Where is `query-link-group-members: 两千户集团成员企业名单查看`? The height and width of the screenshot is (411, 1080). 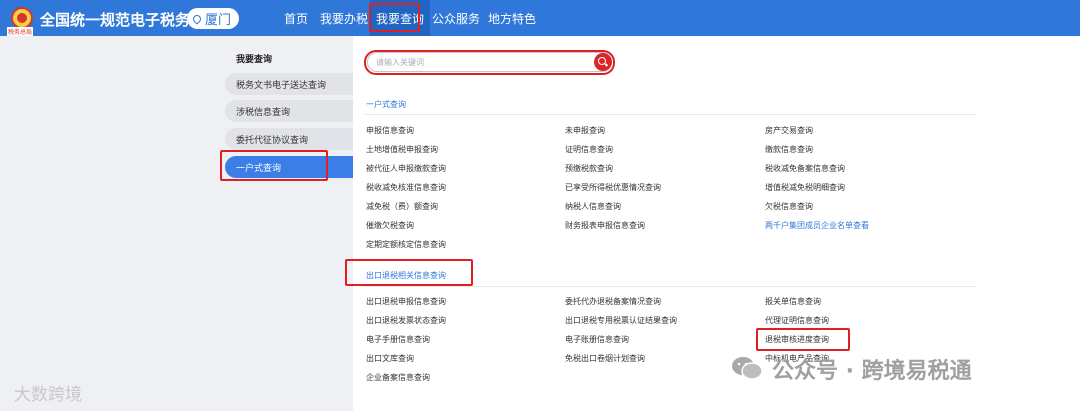
query-link-group-members: 两千户集团成员企业名单查看 is located at coordinates (817, 225).